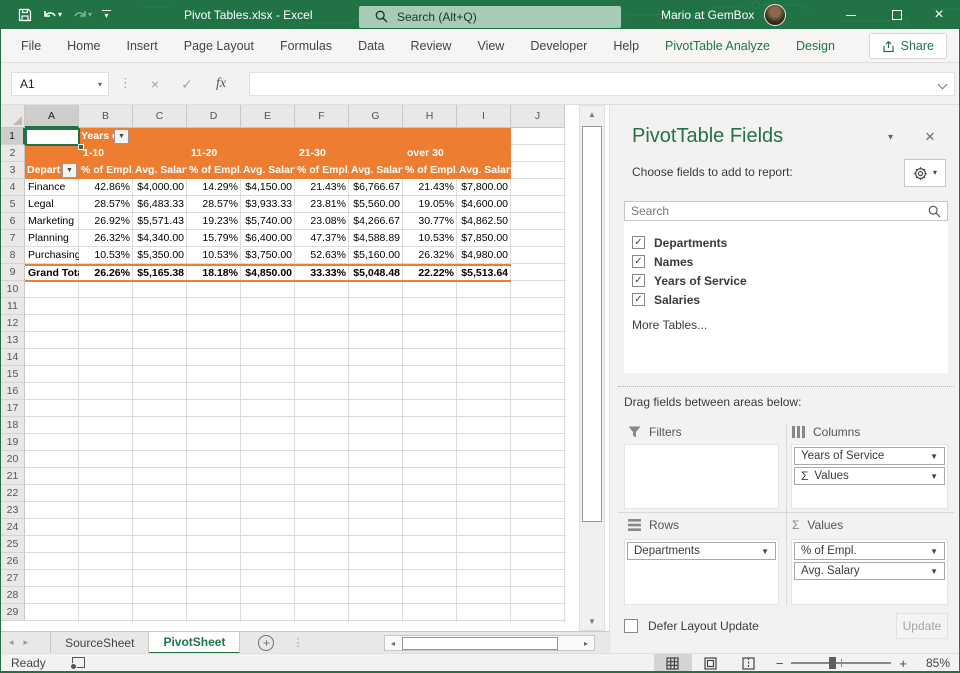 Image resolution: width=960 pixels, height=673 pixels. What do you see at coordinates (13, 578) in the screenshot?
I see `row-header-27: 27` at bounding box center [13, 578].